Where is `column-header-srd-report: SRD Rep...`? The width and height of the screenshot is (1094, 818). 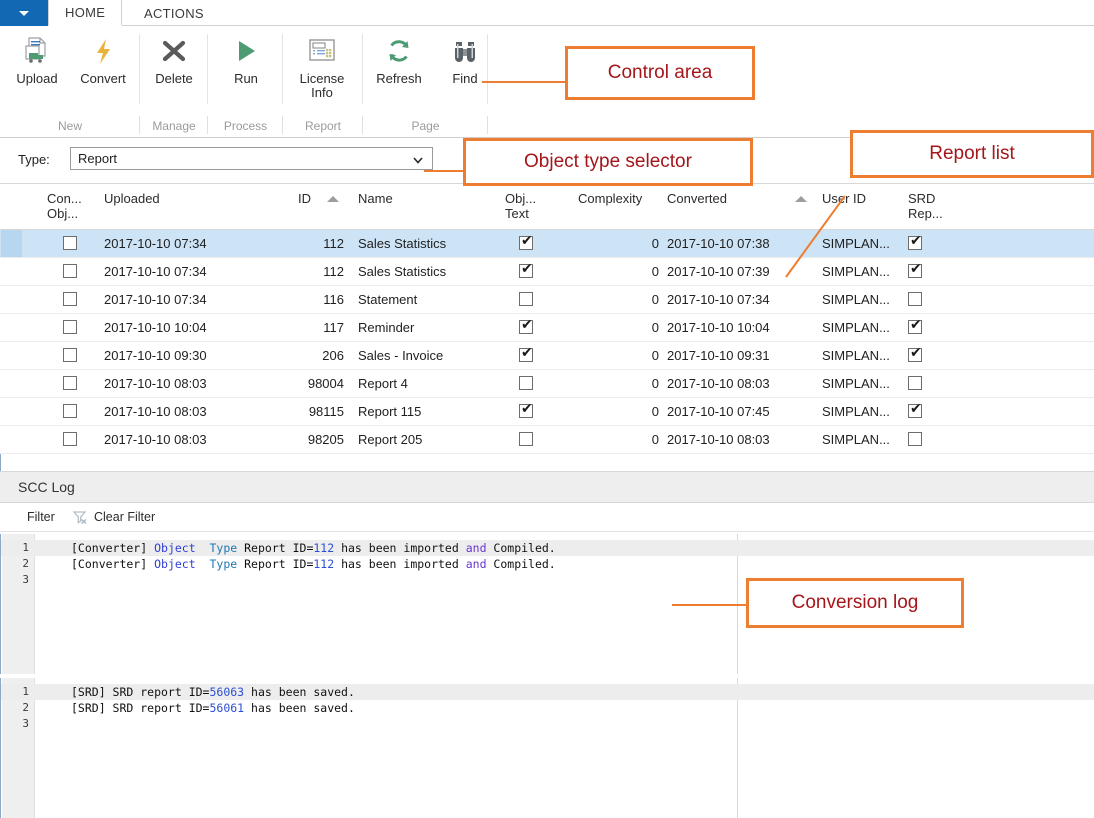 column-header-srd-report: SRD Rep... is located at coordinates (925, 206).